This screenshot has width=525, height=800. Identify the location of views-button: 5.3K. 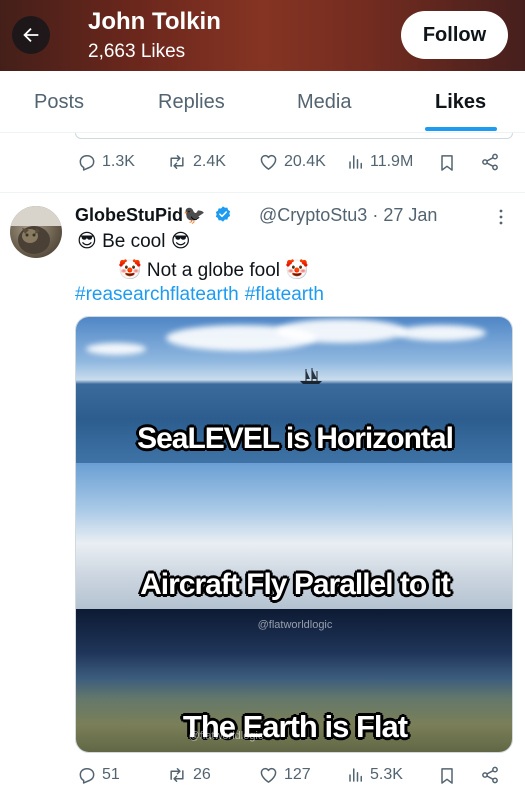
(375, 775).